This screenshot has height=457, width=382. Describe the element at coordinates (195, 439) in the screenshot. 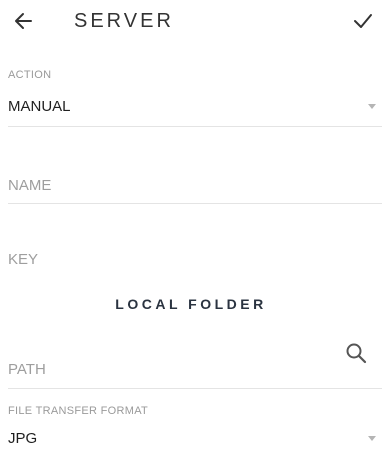

I see `file-transfer-format-select: JPG` at that location.